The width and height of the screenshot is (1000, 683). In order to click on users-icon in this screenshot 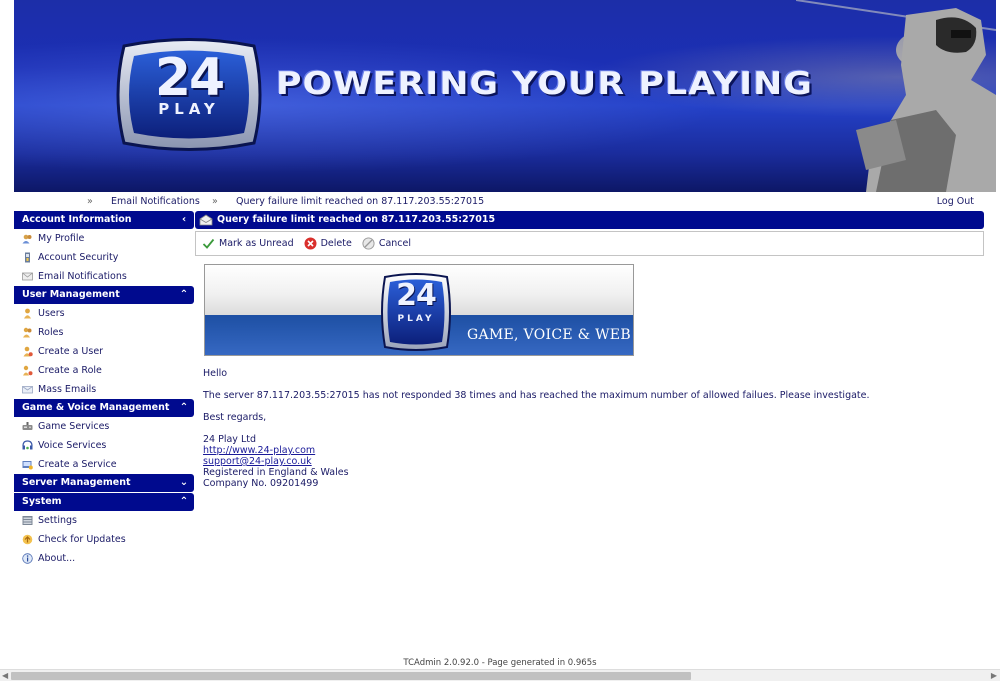, I will do `click(27, 313)`.